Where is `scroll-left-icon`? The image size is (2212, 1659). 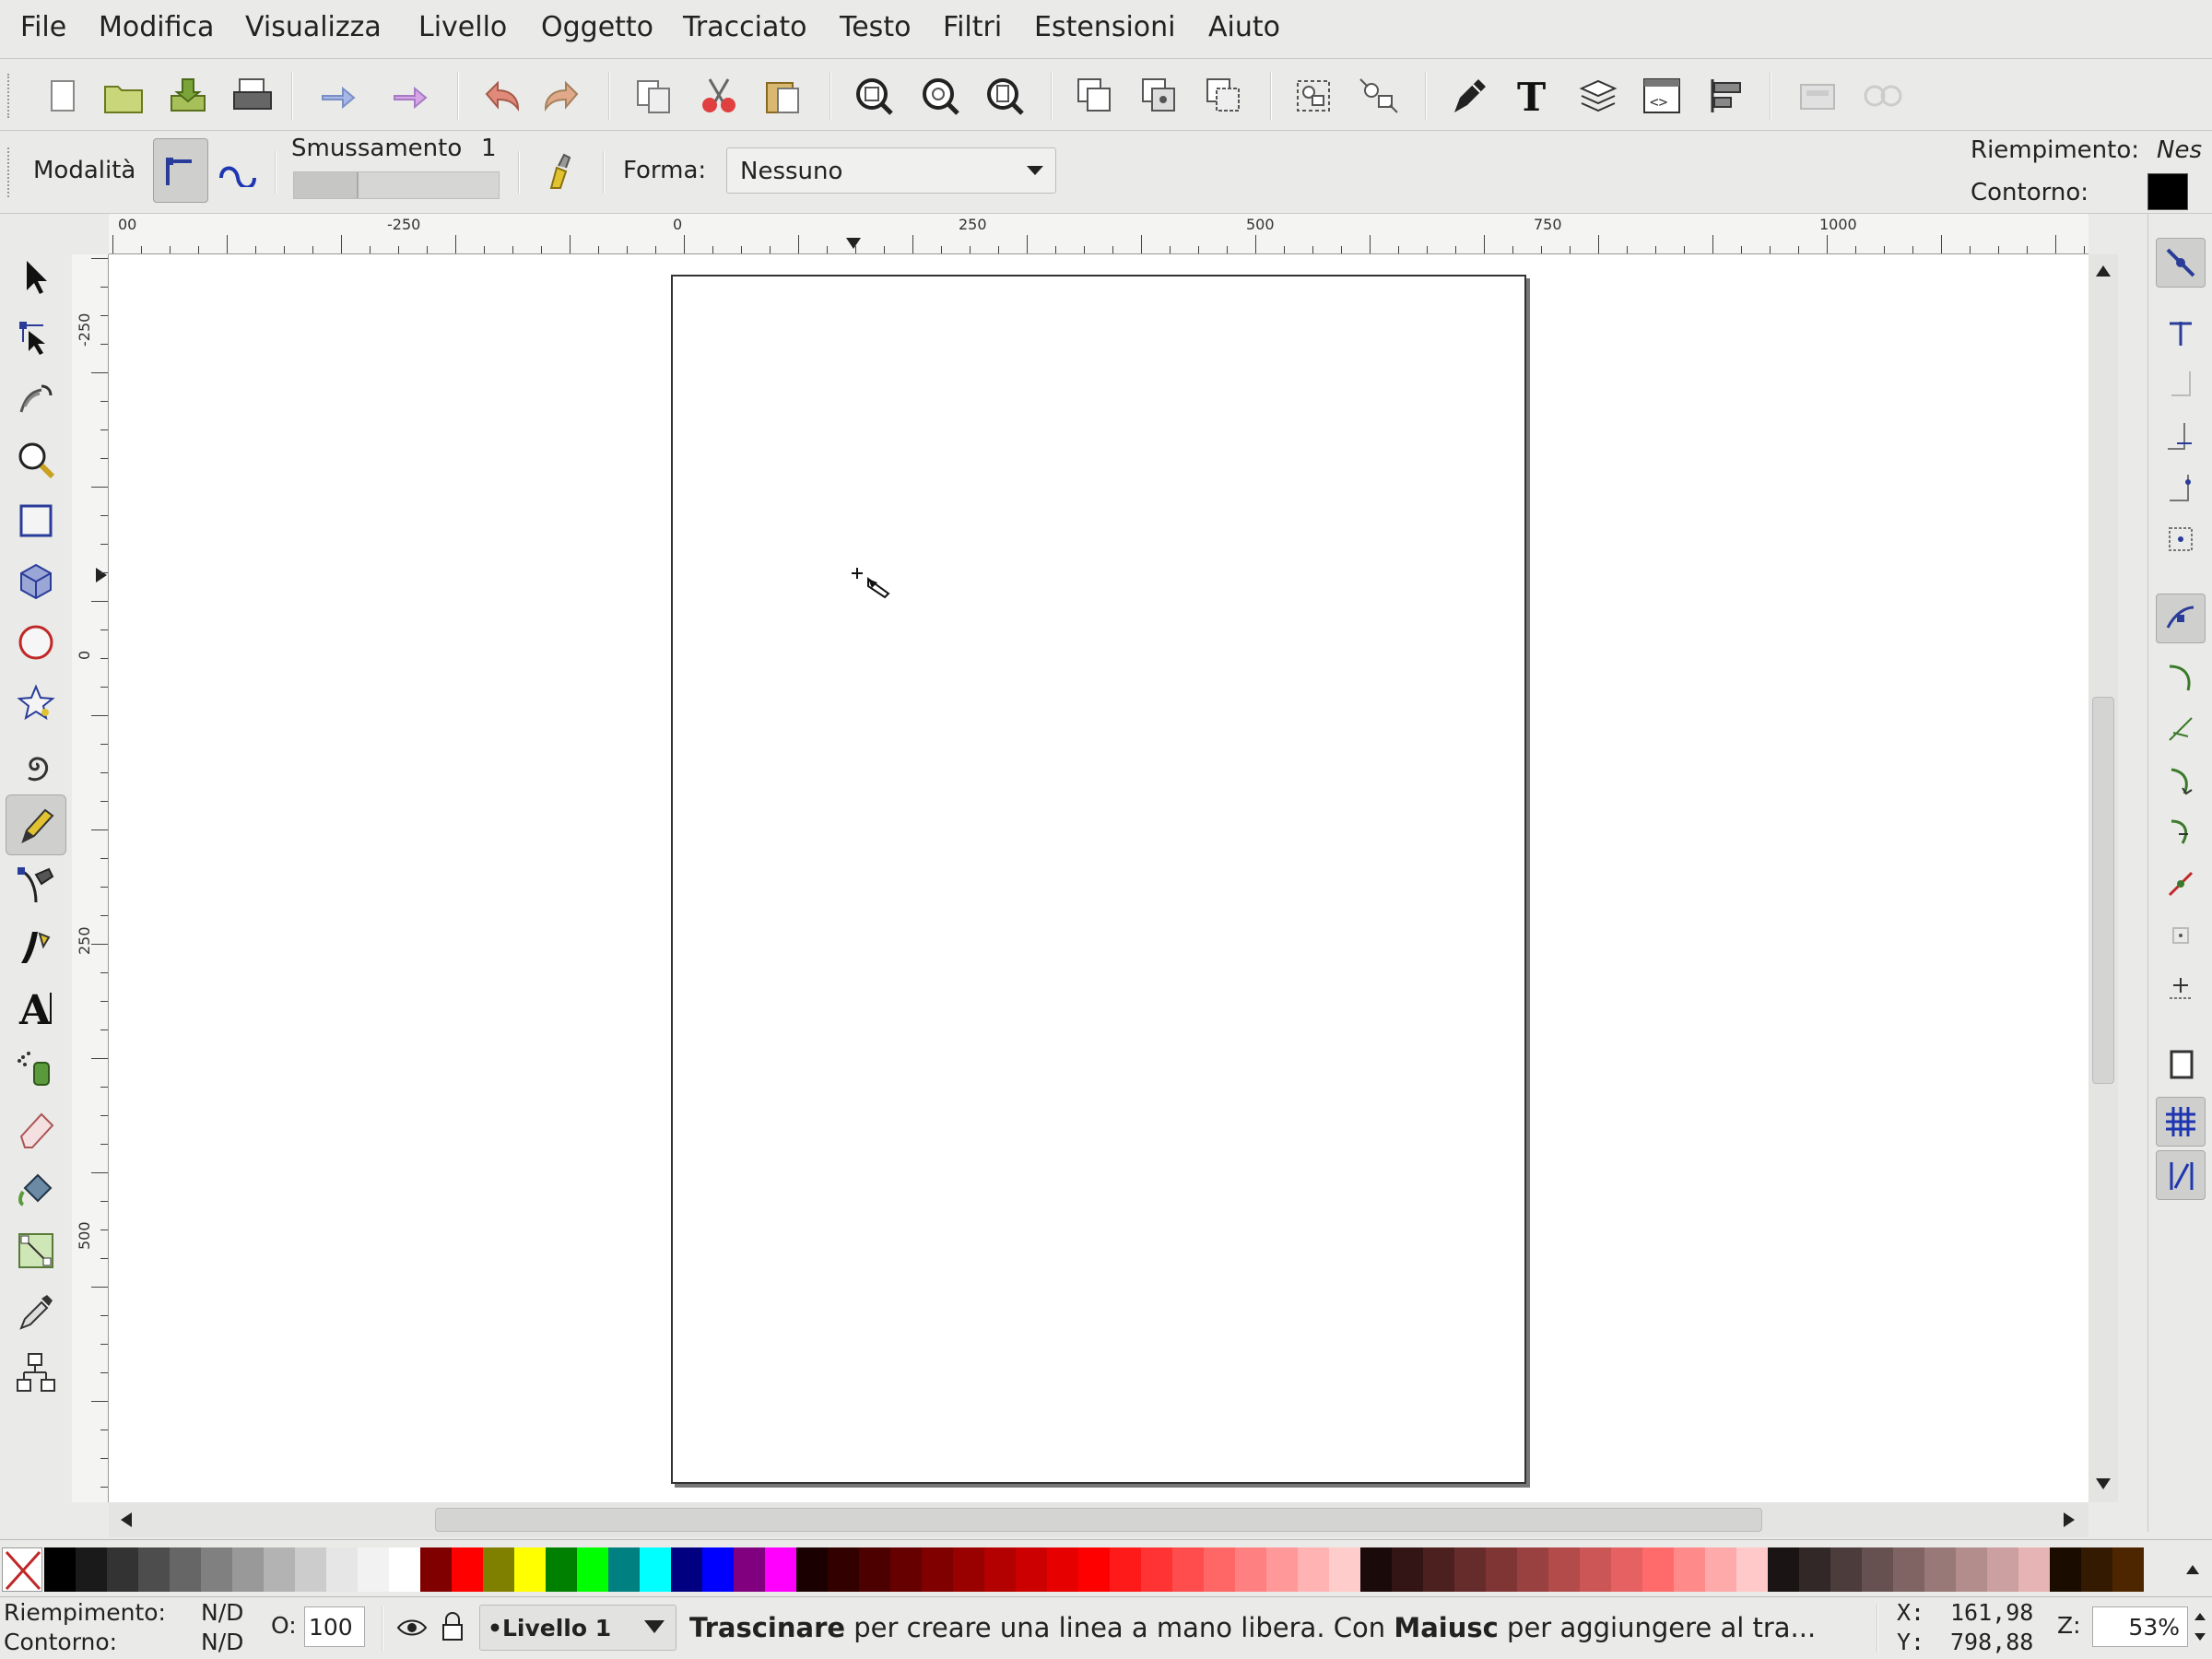 scroll-left-icon is located at coordinates (126, 1520).